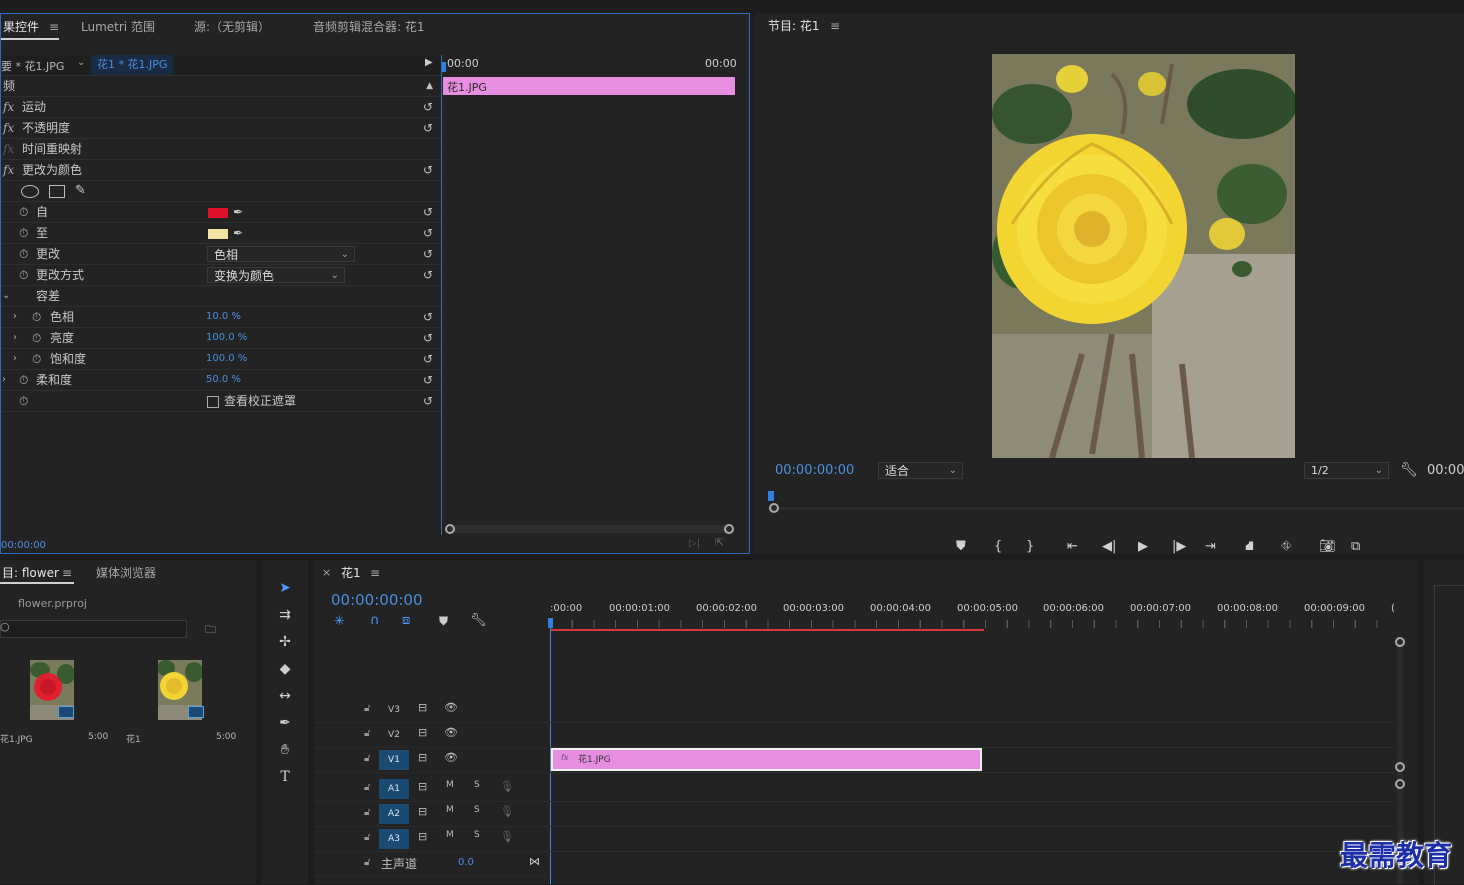  What do you see at coordinates (767, 630) in the screenshot?
I see `work-area-bar` at bounding box center [767, 630].